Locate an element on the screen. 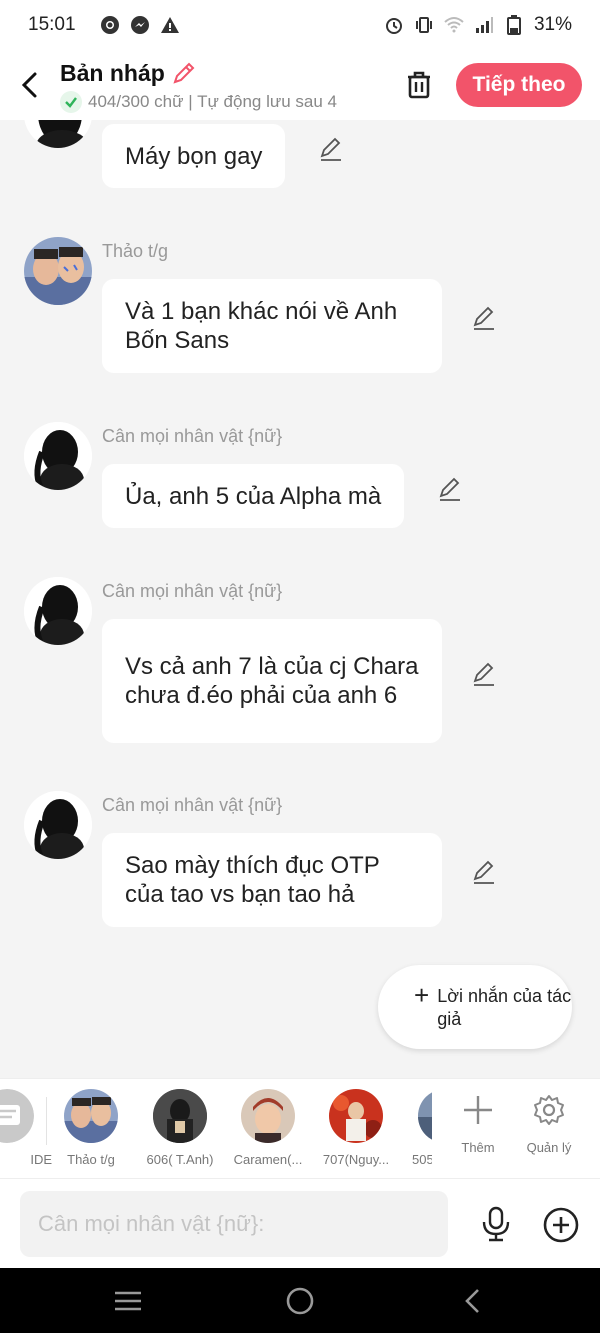  message-text: Và 1 bạn khác nói về Anh Bốn Sans is located at coordinates (261, 326).